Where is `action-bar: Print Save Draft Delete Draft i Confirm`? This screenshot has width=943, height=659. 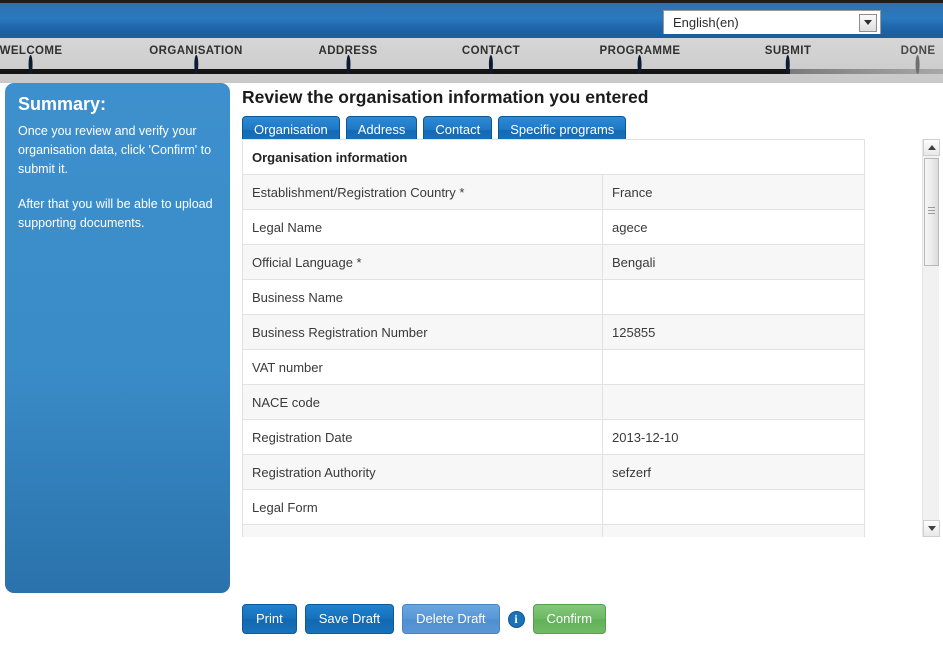 action-bar: Print Save Draft Delete Draft i Confirm is located at coordinates (424, 619).